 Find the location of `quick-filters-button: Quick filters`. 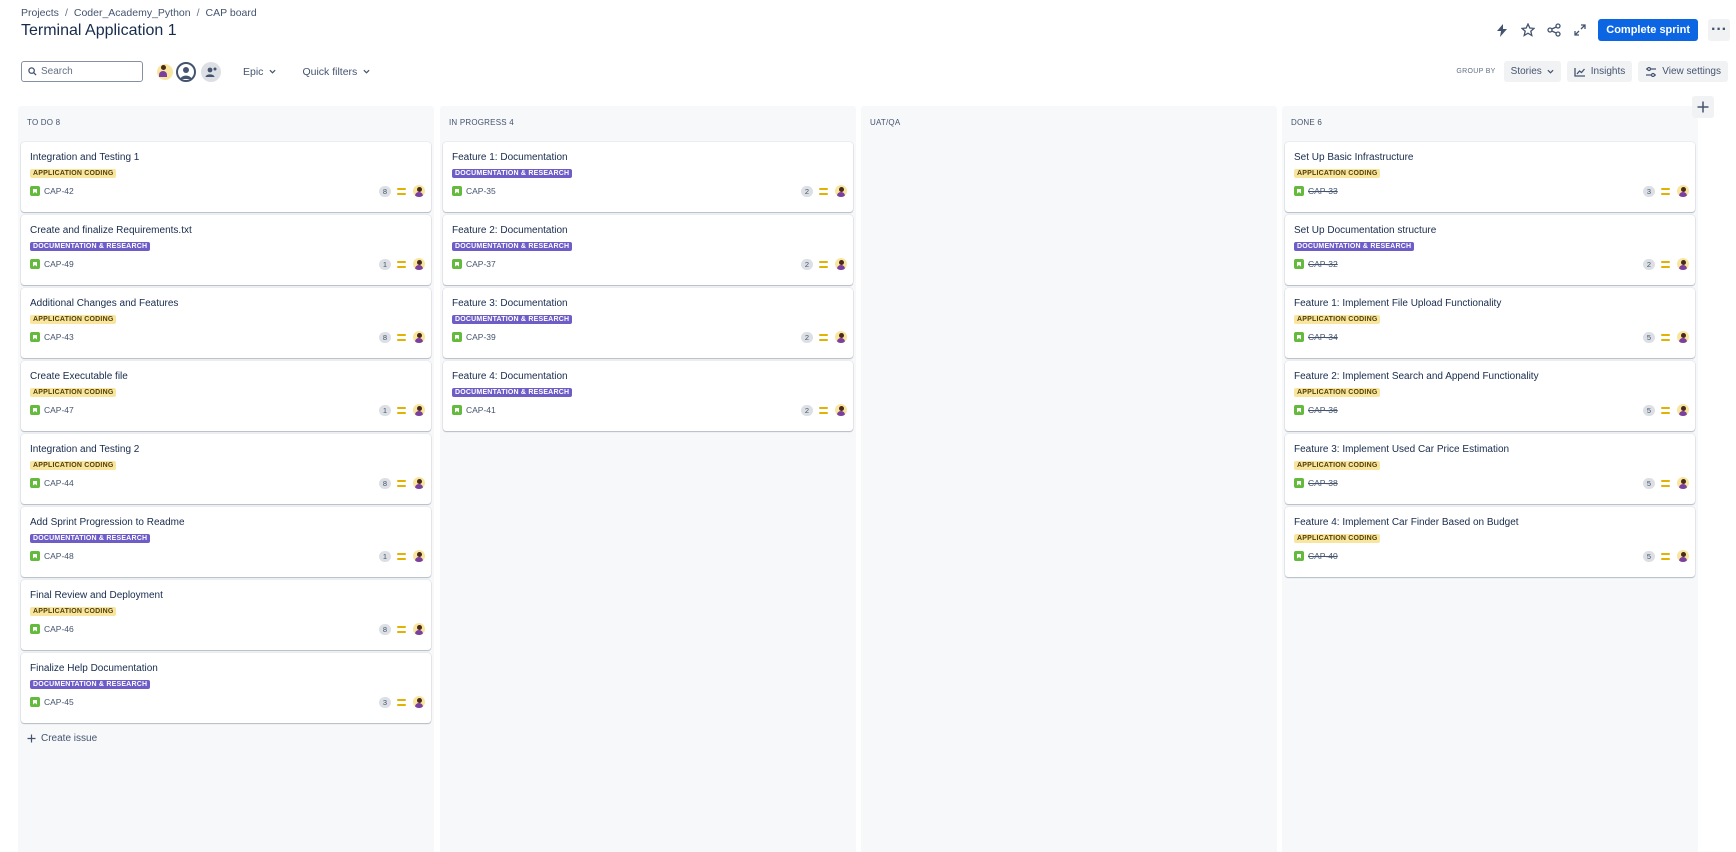

quick-filters-button: Quick filters is located at coordinates (336, 72).